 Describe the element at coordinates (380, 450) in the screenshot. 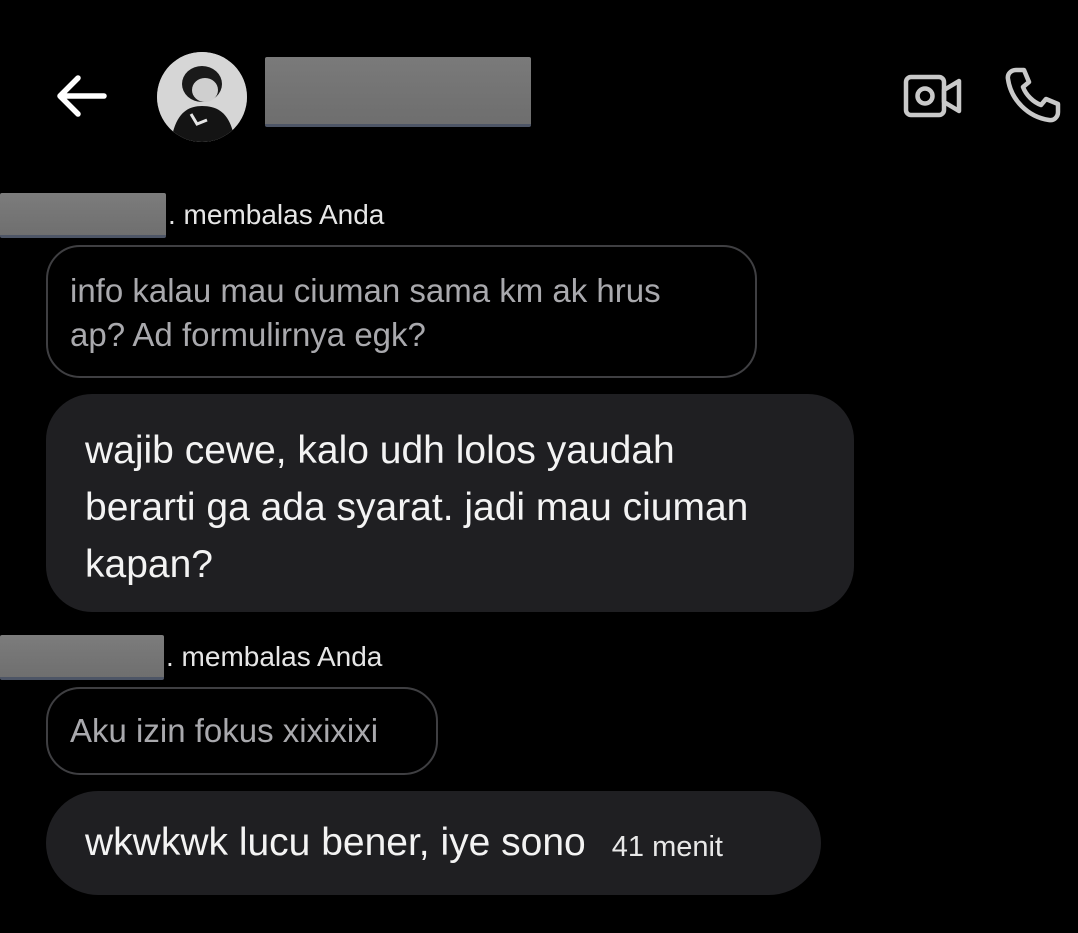

I see `message-text-line: wajib cewe, kalo udh lolos yaudah` at that location.